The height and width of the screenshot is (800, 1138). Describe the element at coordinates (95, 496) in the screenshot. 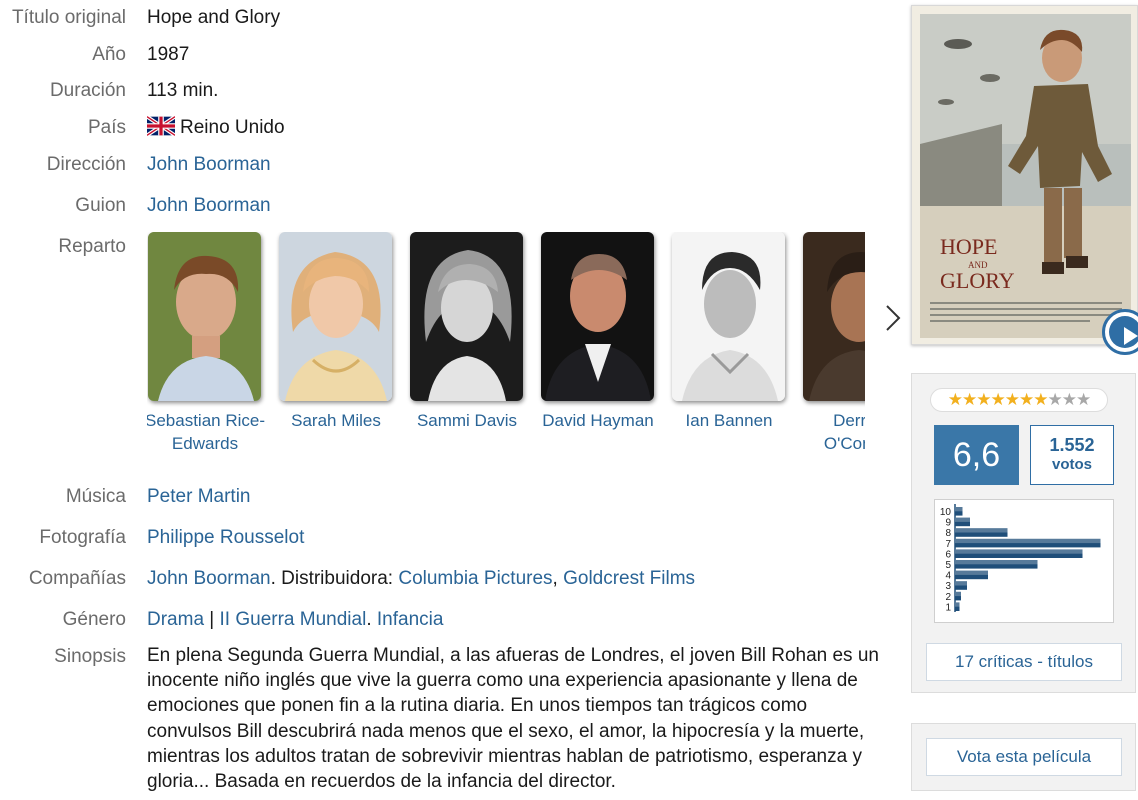

I see `label-music: Música` at that location.